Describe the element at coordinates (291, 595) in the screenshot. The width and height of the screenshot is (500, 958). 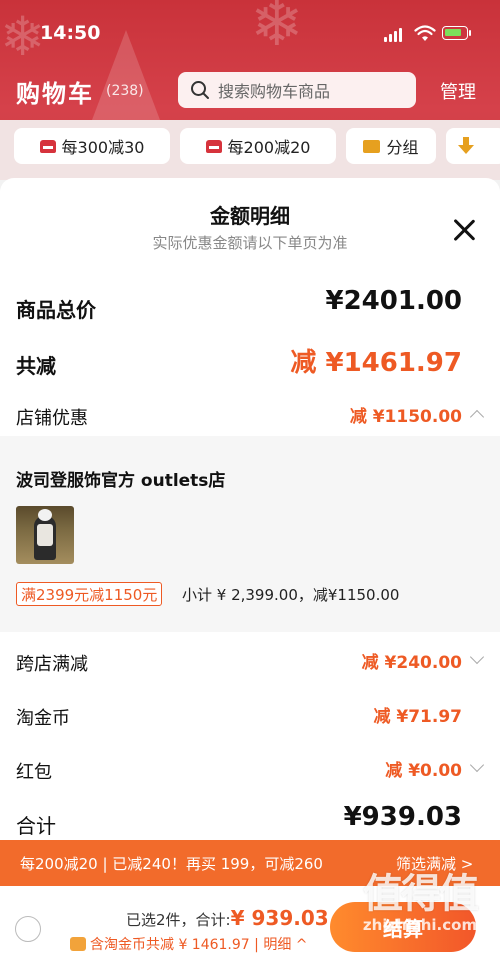
I see `shop-subtotal: 小计 ¥ 2,399.00，减¥1150.00` at that location.